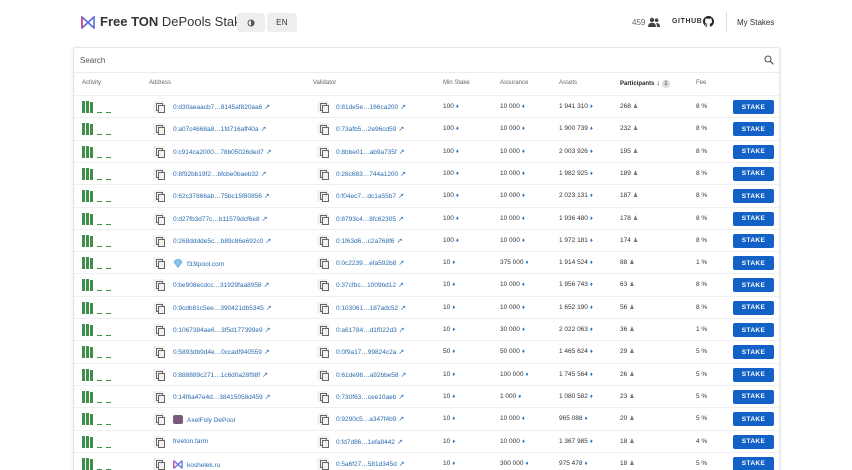 The image size is (852, 470). Describe the element at coordinates (251, 22) in the screenshot. I see `theme-toggle-button` at that location.